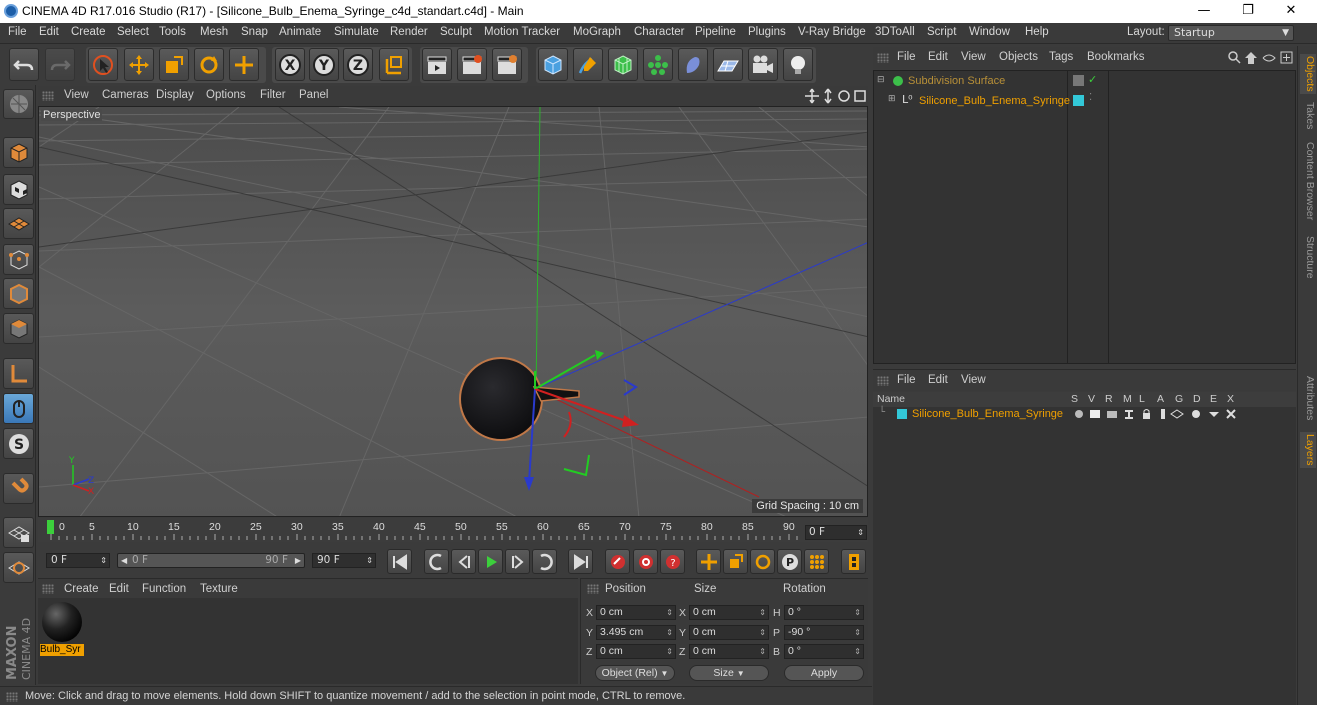  Describe the element at coordinates (436, 561) in the screenshot. I see `previous-key-button` at that location.